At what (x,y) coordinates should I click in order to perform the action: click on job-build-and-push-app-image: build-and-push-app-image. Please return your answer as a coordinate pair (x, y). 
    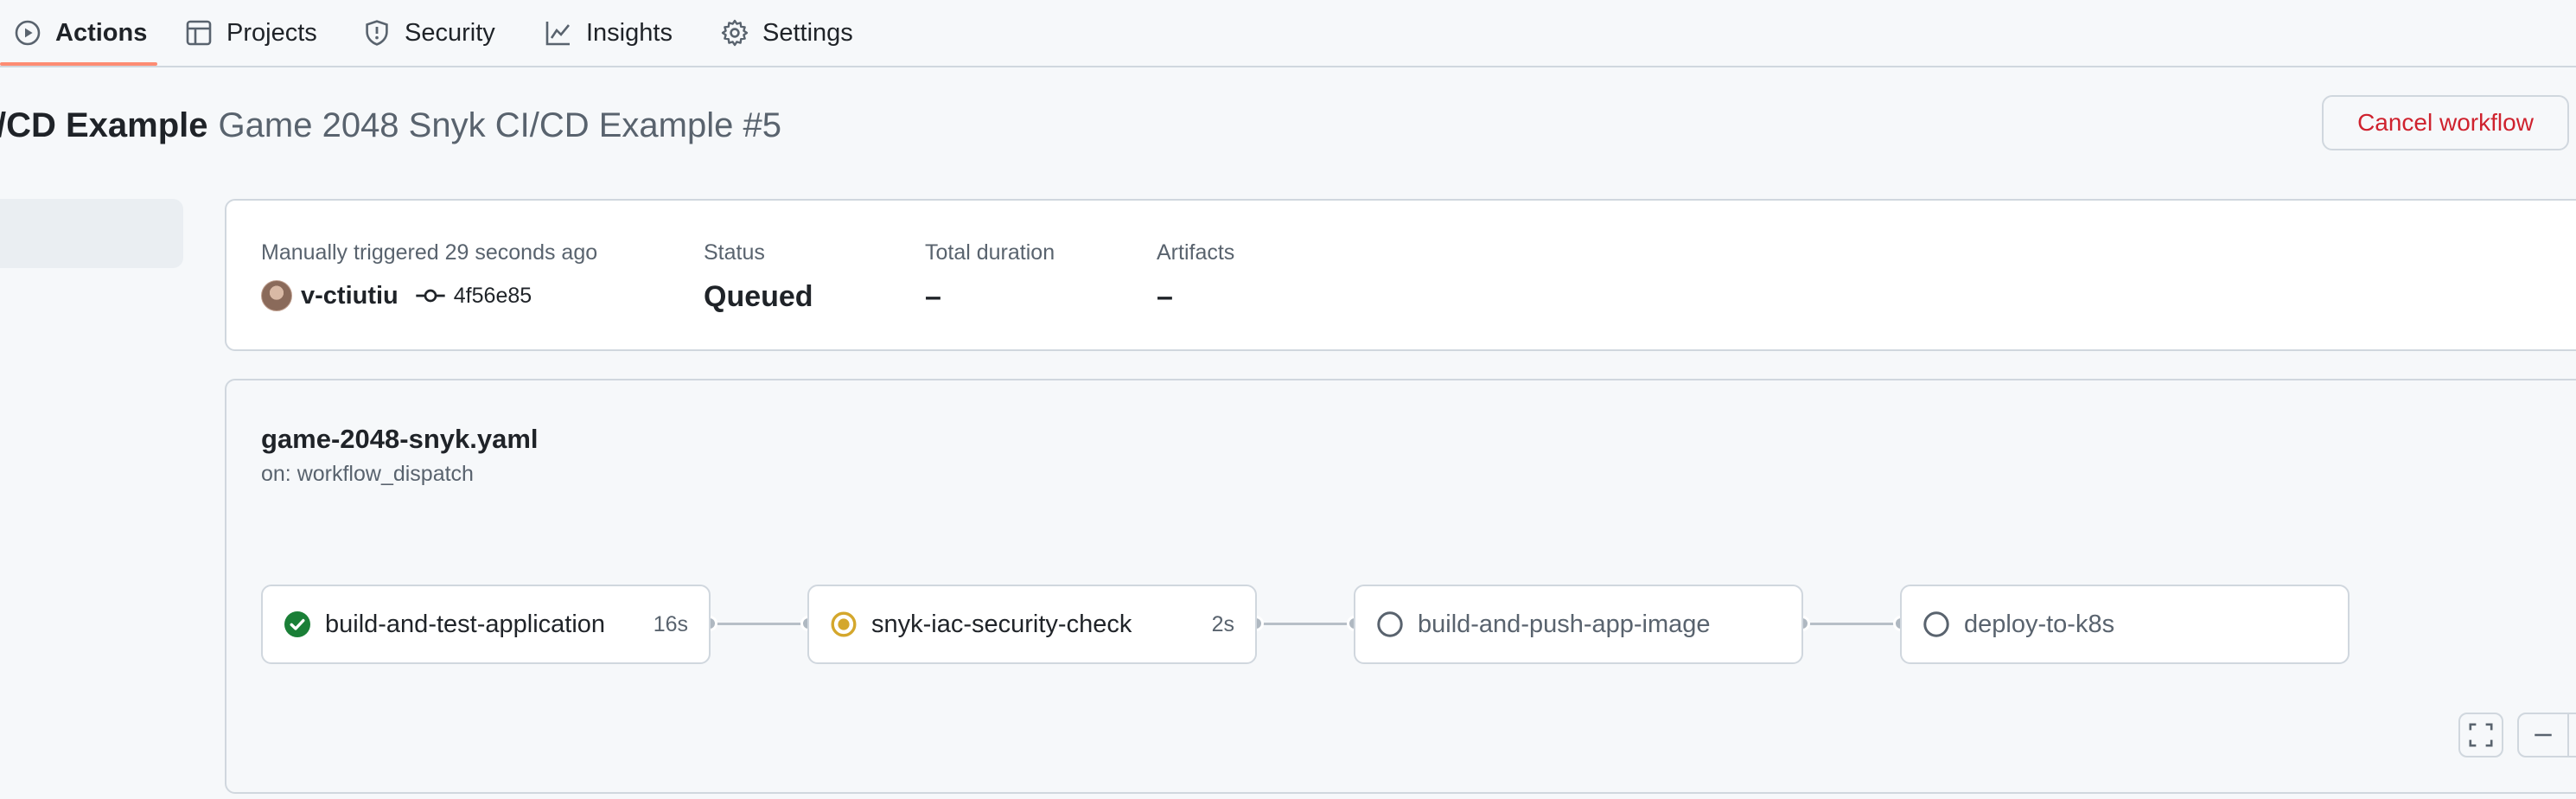
    Looking at the image, I should click on (1578, 624).